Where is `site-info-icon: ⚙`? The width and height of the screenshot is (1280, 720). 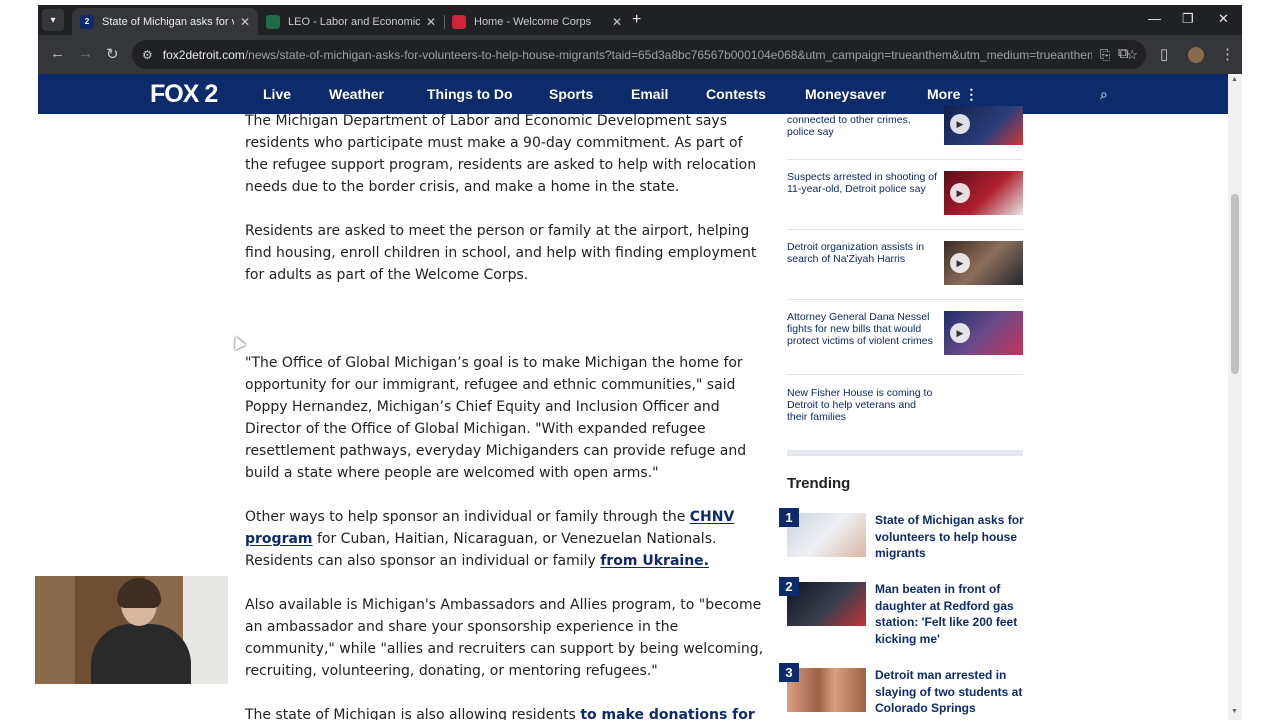
site-info-icon: ⚙ is located at coordinates (147, 55).